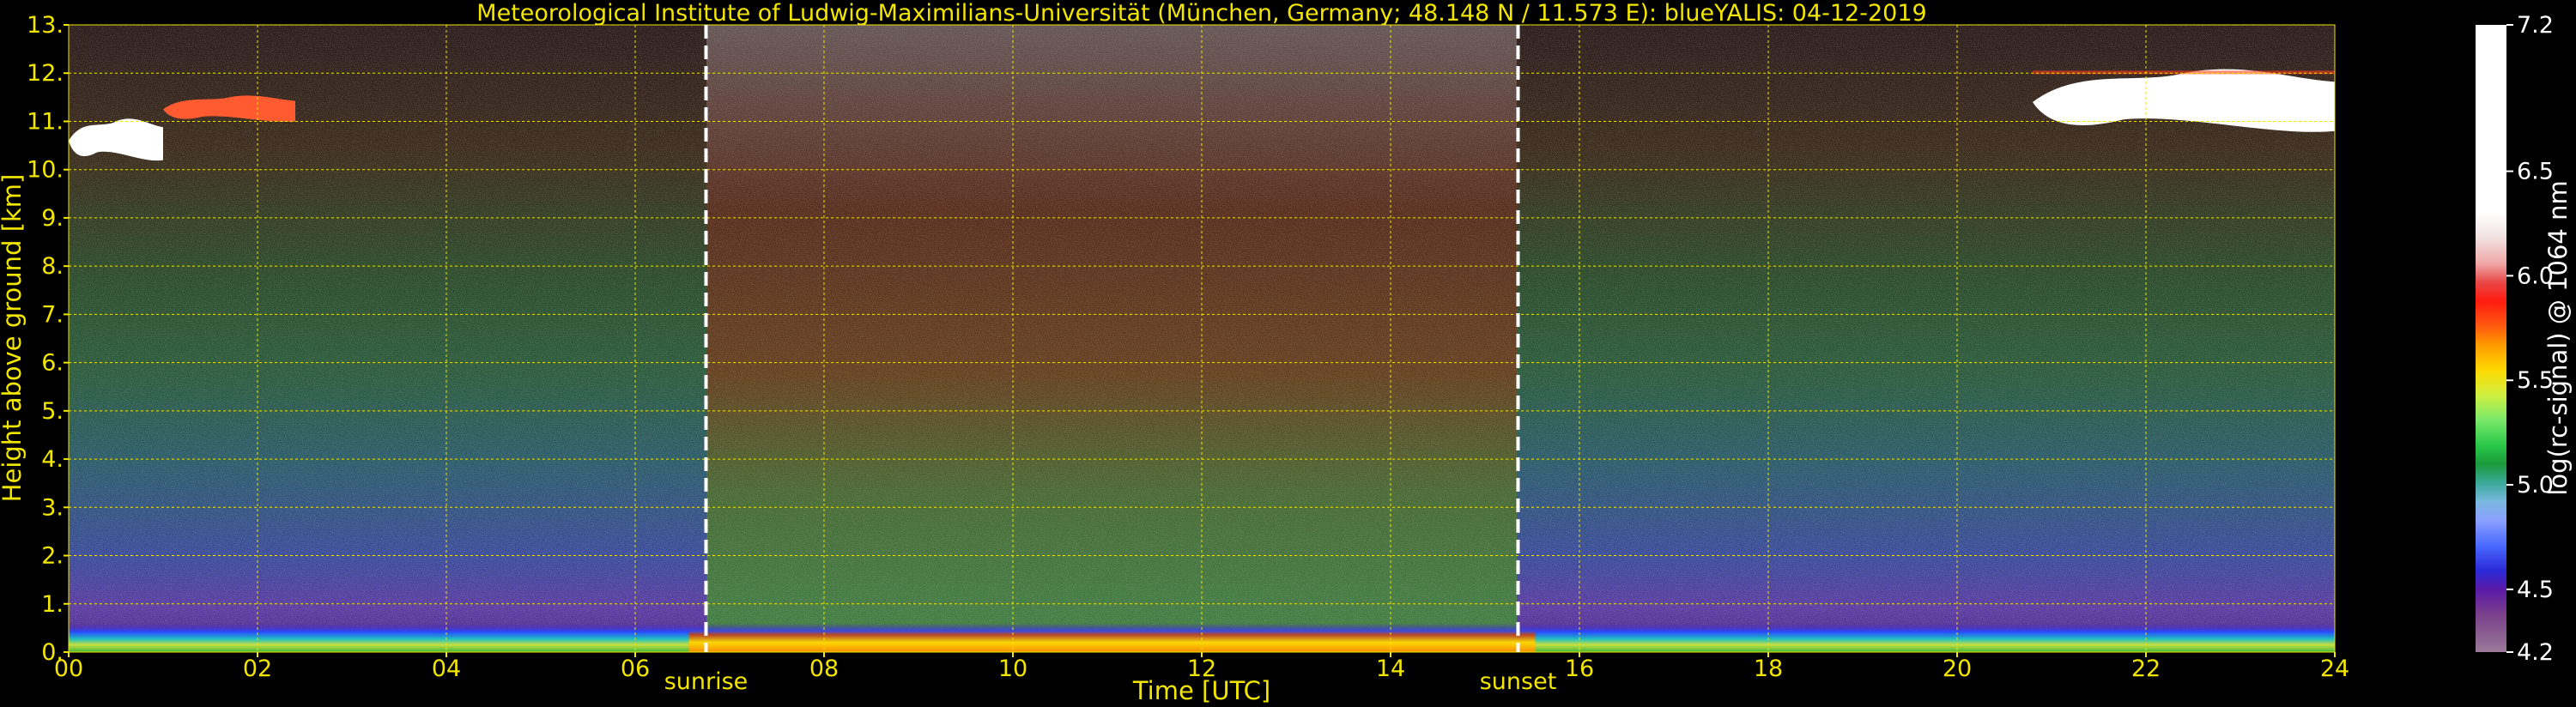 This screenshot has width=2576, height=707. I want to click on y-tick-label: 7., so click(52, 314).